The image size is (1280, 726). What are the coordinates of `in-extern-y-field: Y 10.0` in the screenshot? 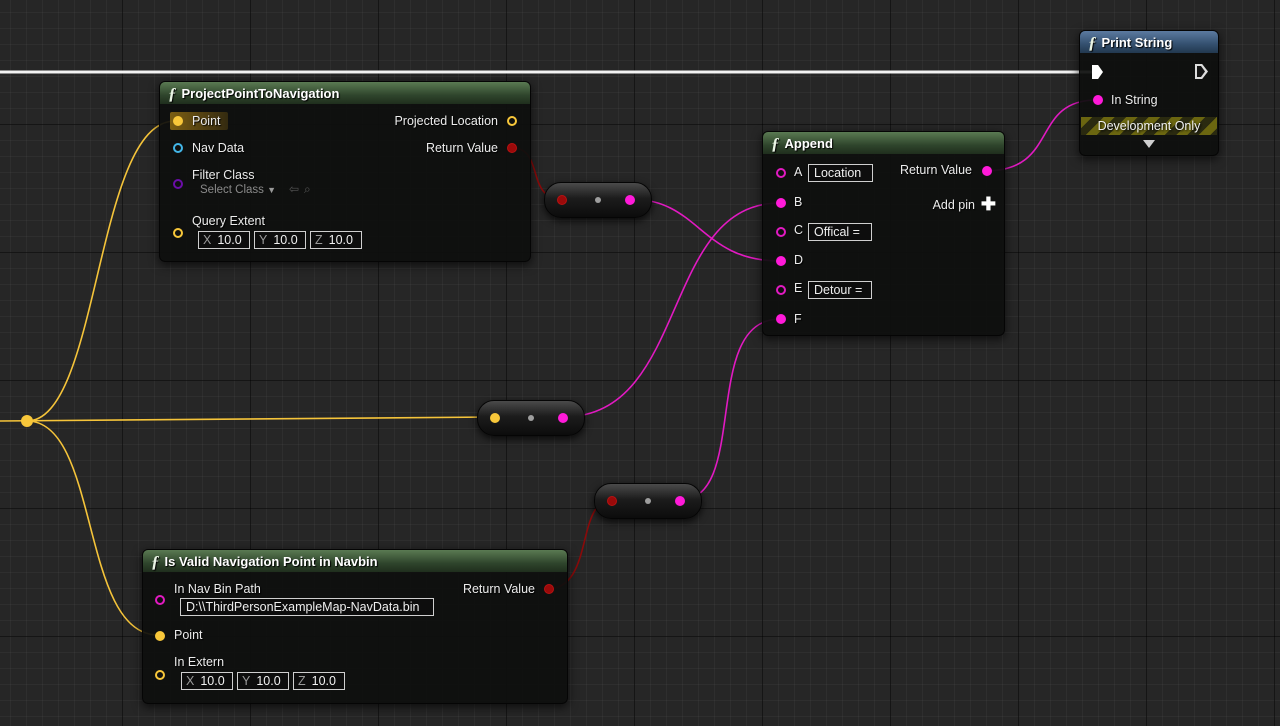 It's located at (263, 681).